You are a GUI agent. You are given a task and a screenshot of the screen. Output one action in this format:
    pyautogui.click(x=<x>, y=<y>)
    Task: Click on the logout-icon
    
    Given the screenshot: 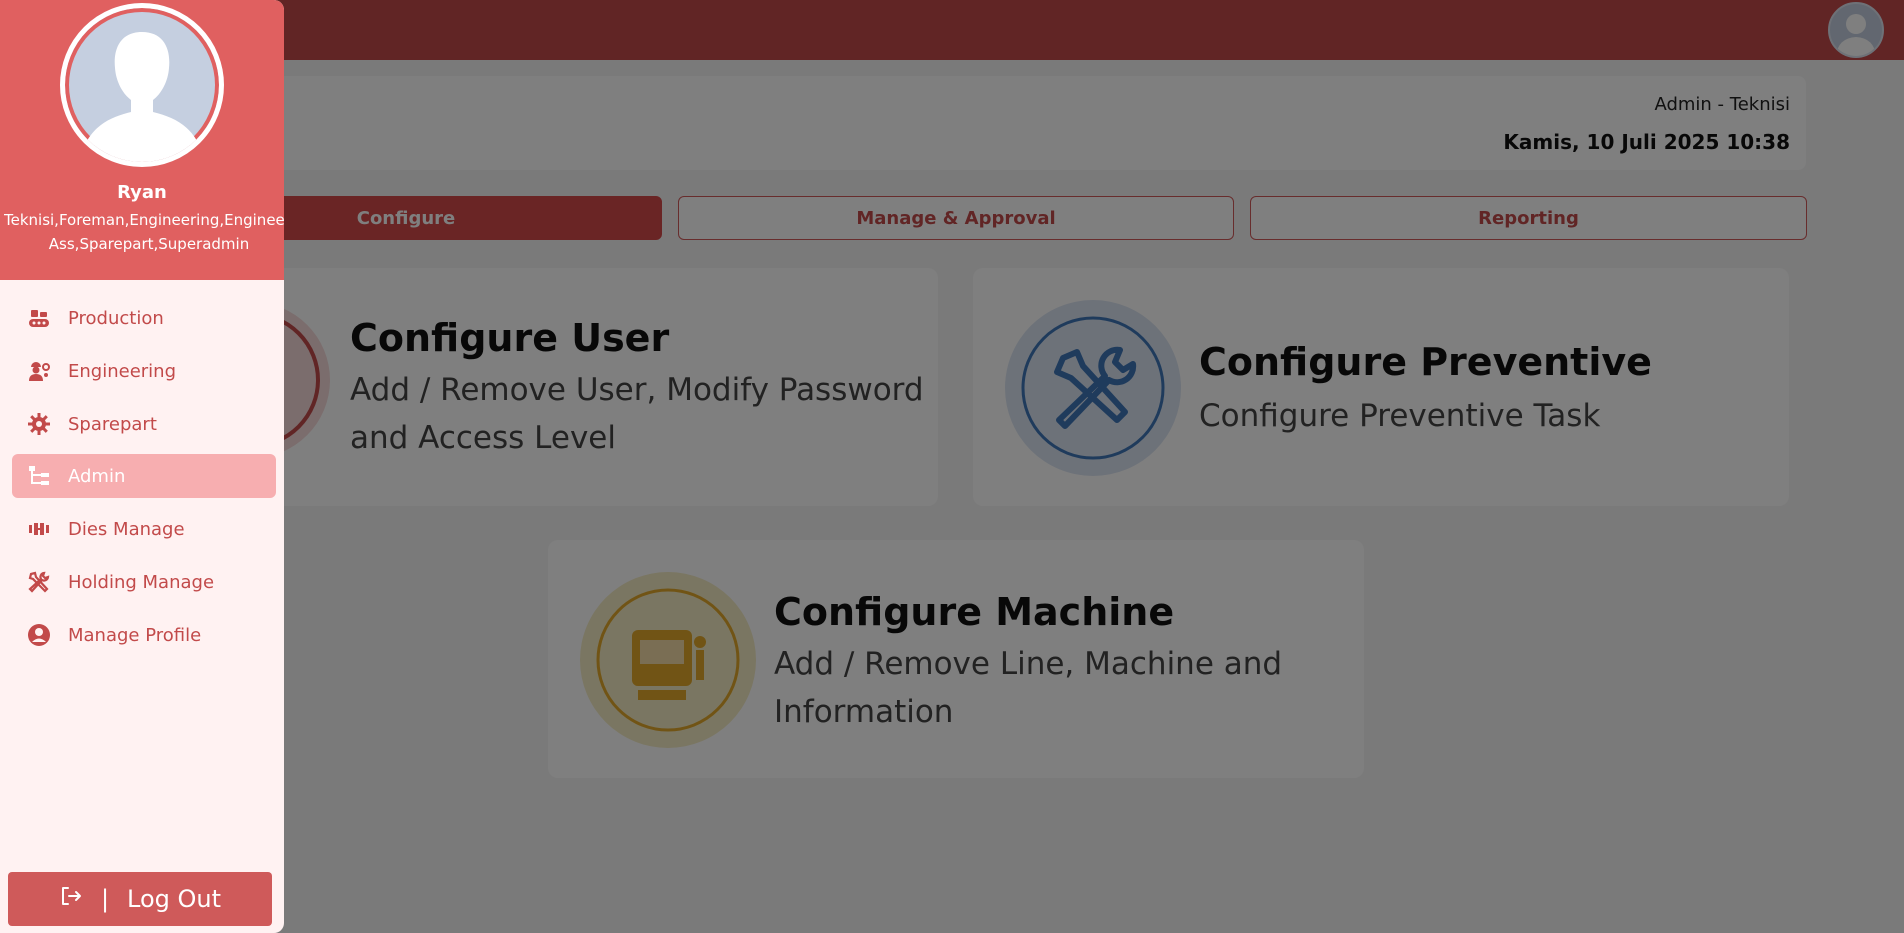 What is the action you would take?
    pyautogui.click(x=71, y=899)
    